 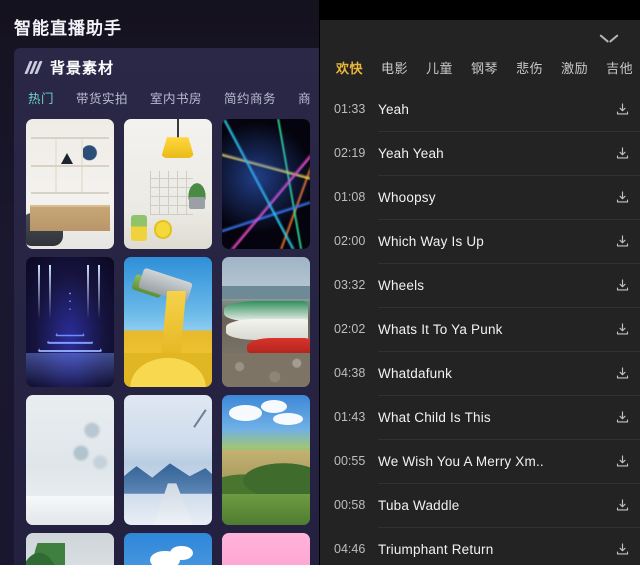 I want to click on mood-tab-0: 欢快, so click(x=349, y=67).